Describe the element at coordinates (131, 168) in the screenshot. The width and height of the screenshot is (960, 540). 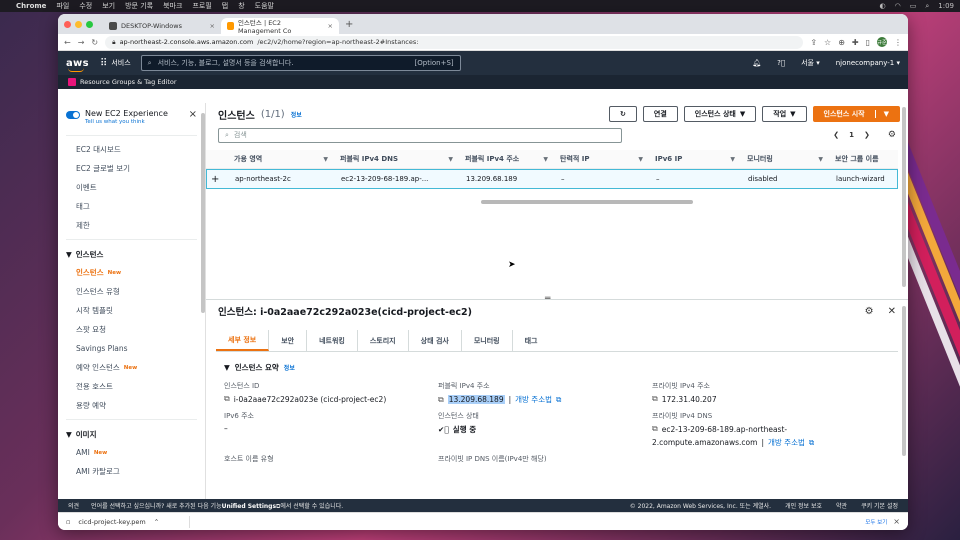
I see `sidebar-item-global-view: EC2 글로벌 보기` at that location.